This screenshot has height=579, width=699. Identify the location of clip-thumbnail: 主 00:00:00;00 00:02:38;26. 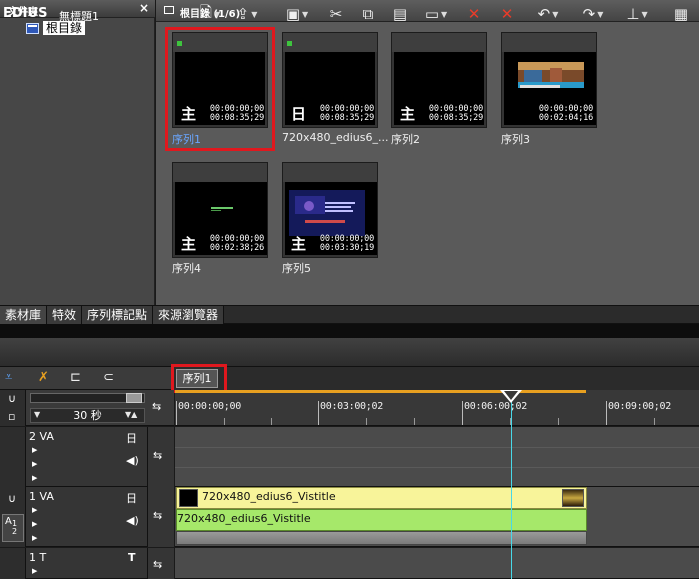
(220, 210).